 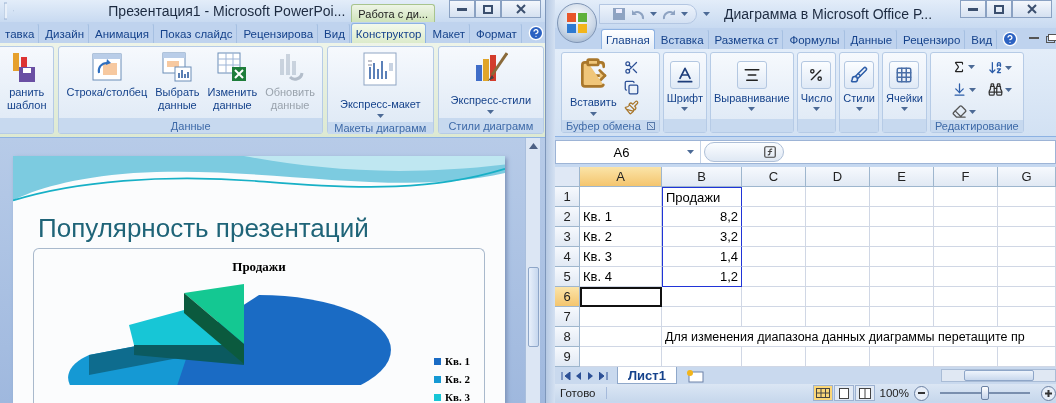 What do you see at coordinates (621, 177) in the screenshot?
I see `column-header: A` at bounding box center [621, 177].